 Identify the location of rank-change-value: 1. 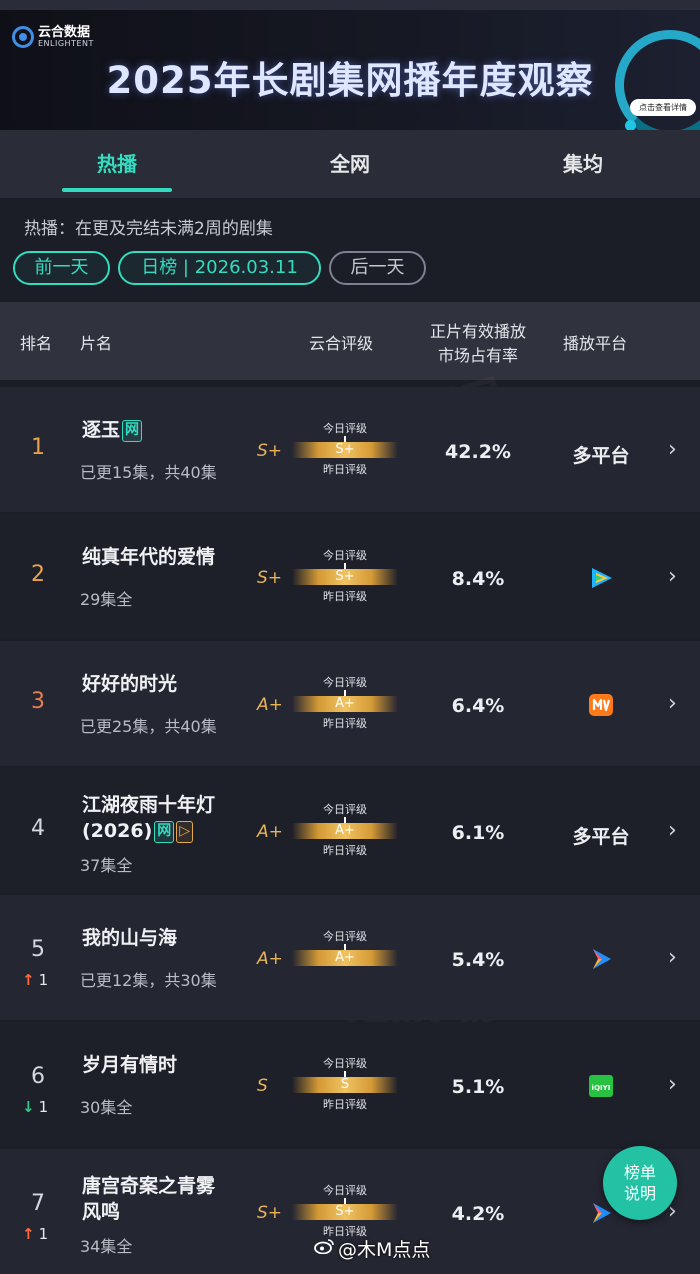
(43, 1234).